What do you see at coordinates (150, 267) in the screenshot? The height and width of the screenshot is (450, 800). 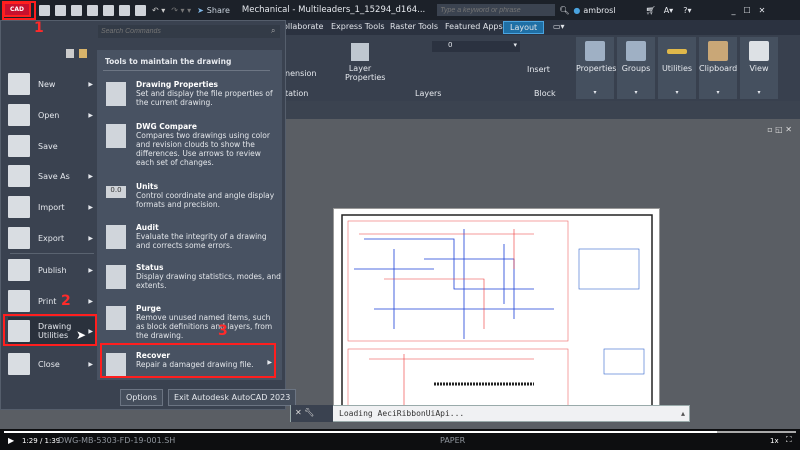 I see `tool-title: Status` at bounding box center [150, 267].